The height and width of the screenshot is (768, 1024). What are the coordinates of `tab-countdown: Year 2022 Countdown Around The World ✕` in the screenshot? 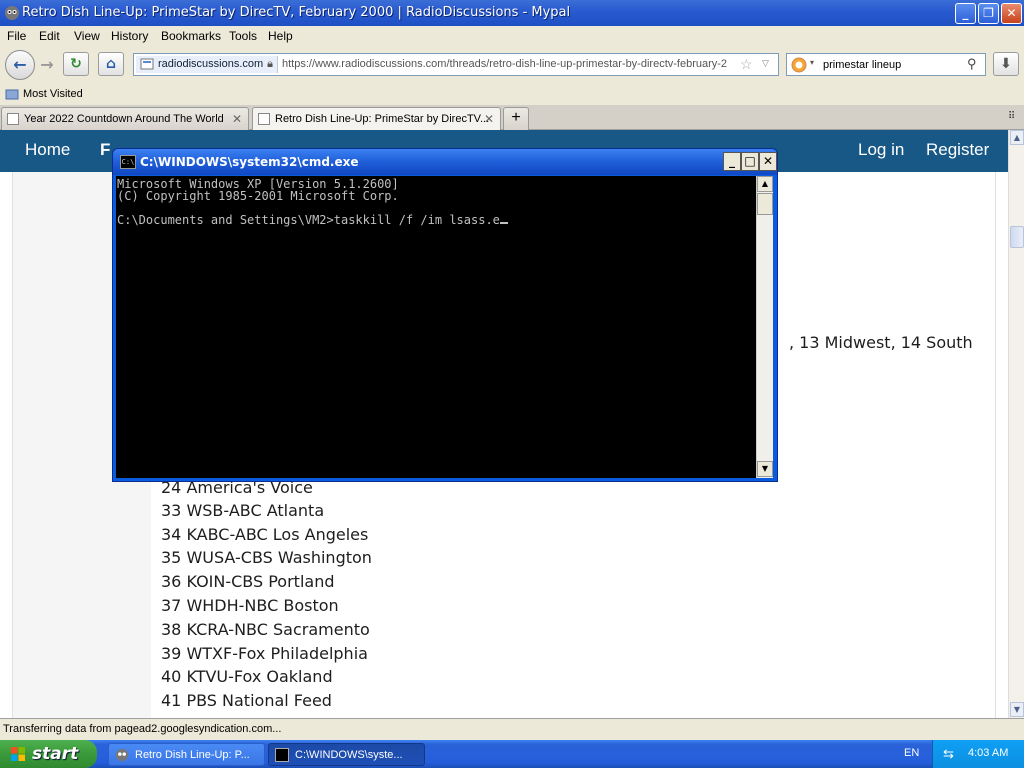 It's located at (125, 118).